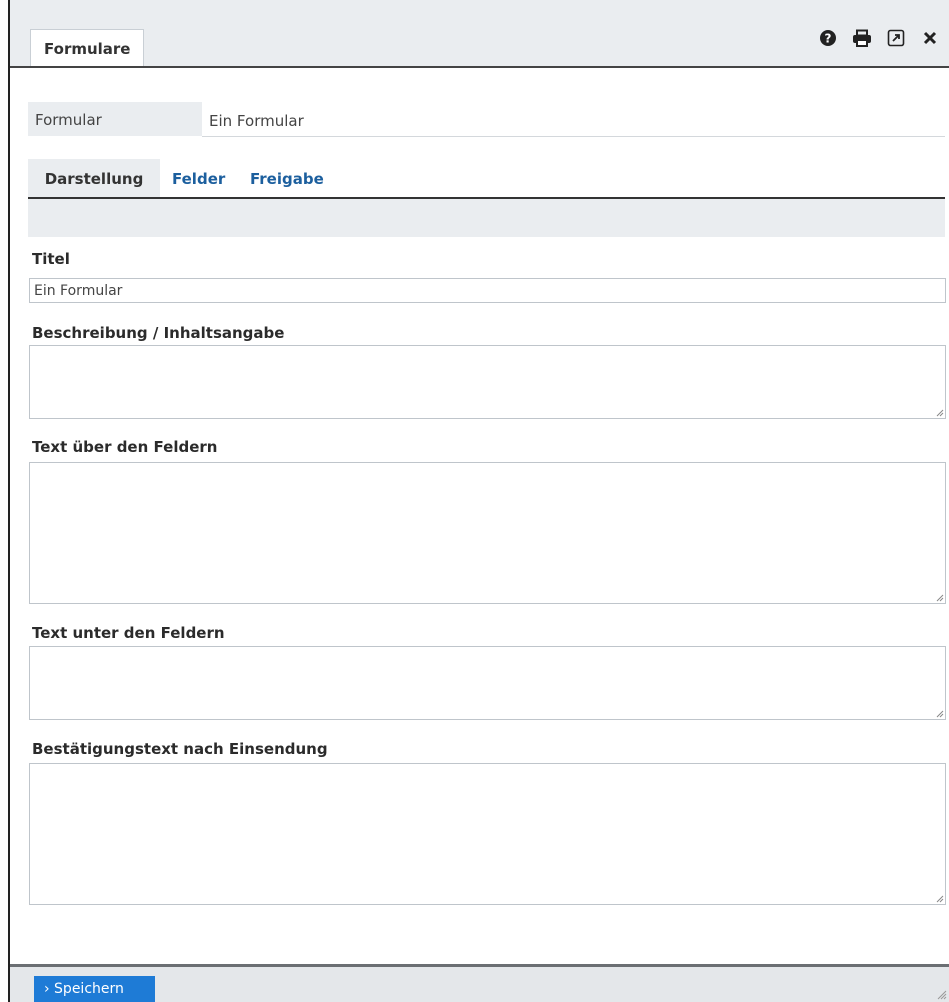 This screenshot has height=1002, width=949. Describe the element at coordinates (486, 179) in the screenshot. I see `tab-bar: Darstellung Felder Freigabe` at that location.